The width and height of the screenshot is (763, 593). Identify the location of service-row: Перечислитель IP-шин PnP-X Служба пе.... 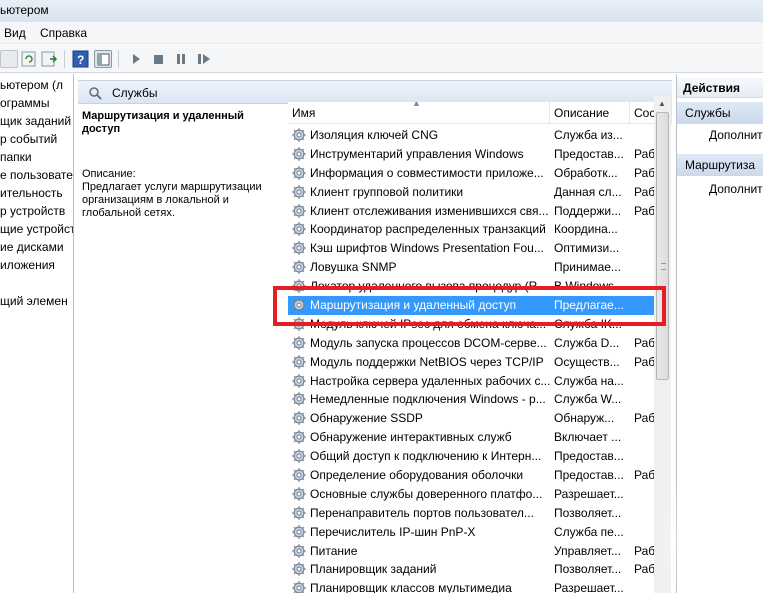
(475, 532).